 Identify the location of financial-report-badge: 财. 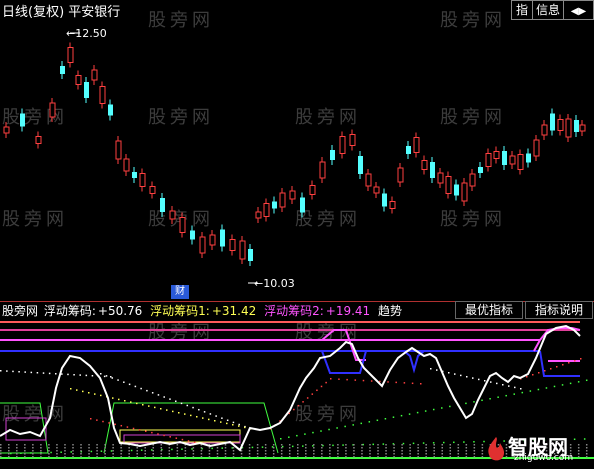
(180, 292).